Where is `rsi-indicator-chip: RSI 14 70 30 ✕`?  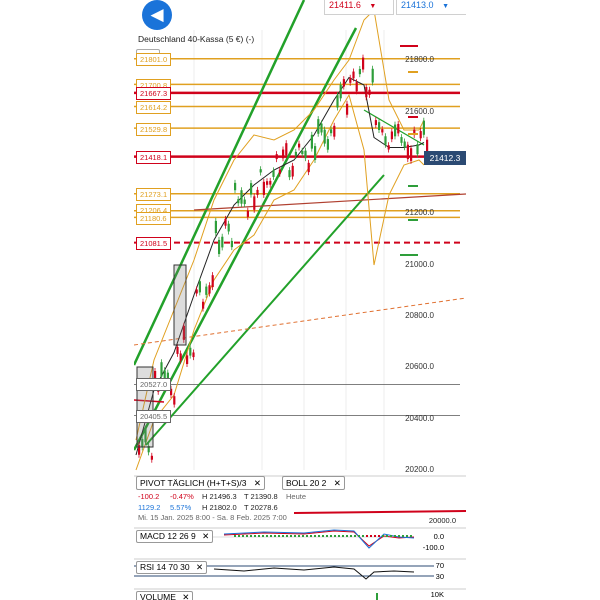 rsi-indicator-chip: RSI 14 70 30 ✕ is located at coordinates (172, 567).